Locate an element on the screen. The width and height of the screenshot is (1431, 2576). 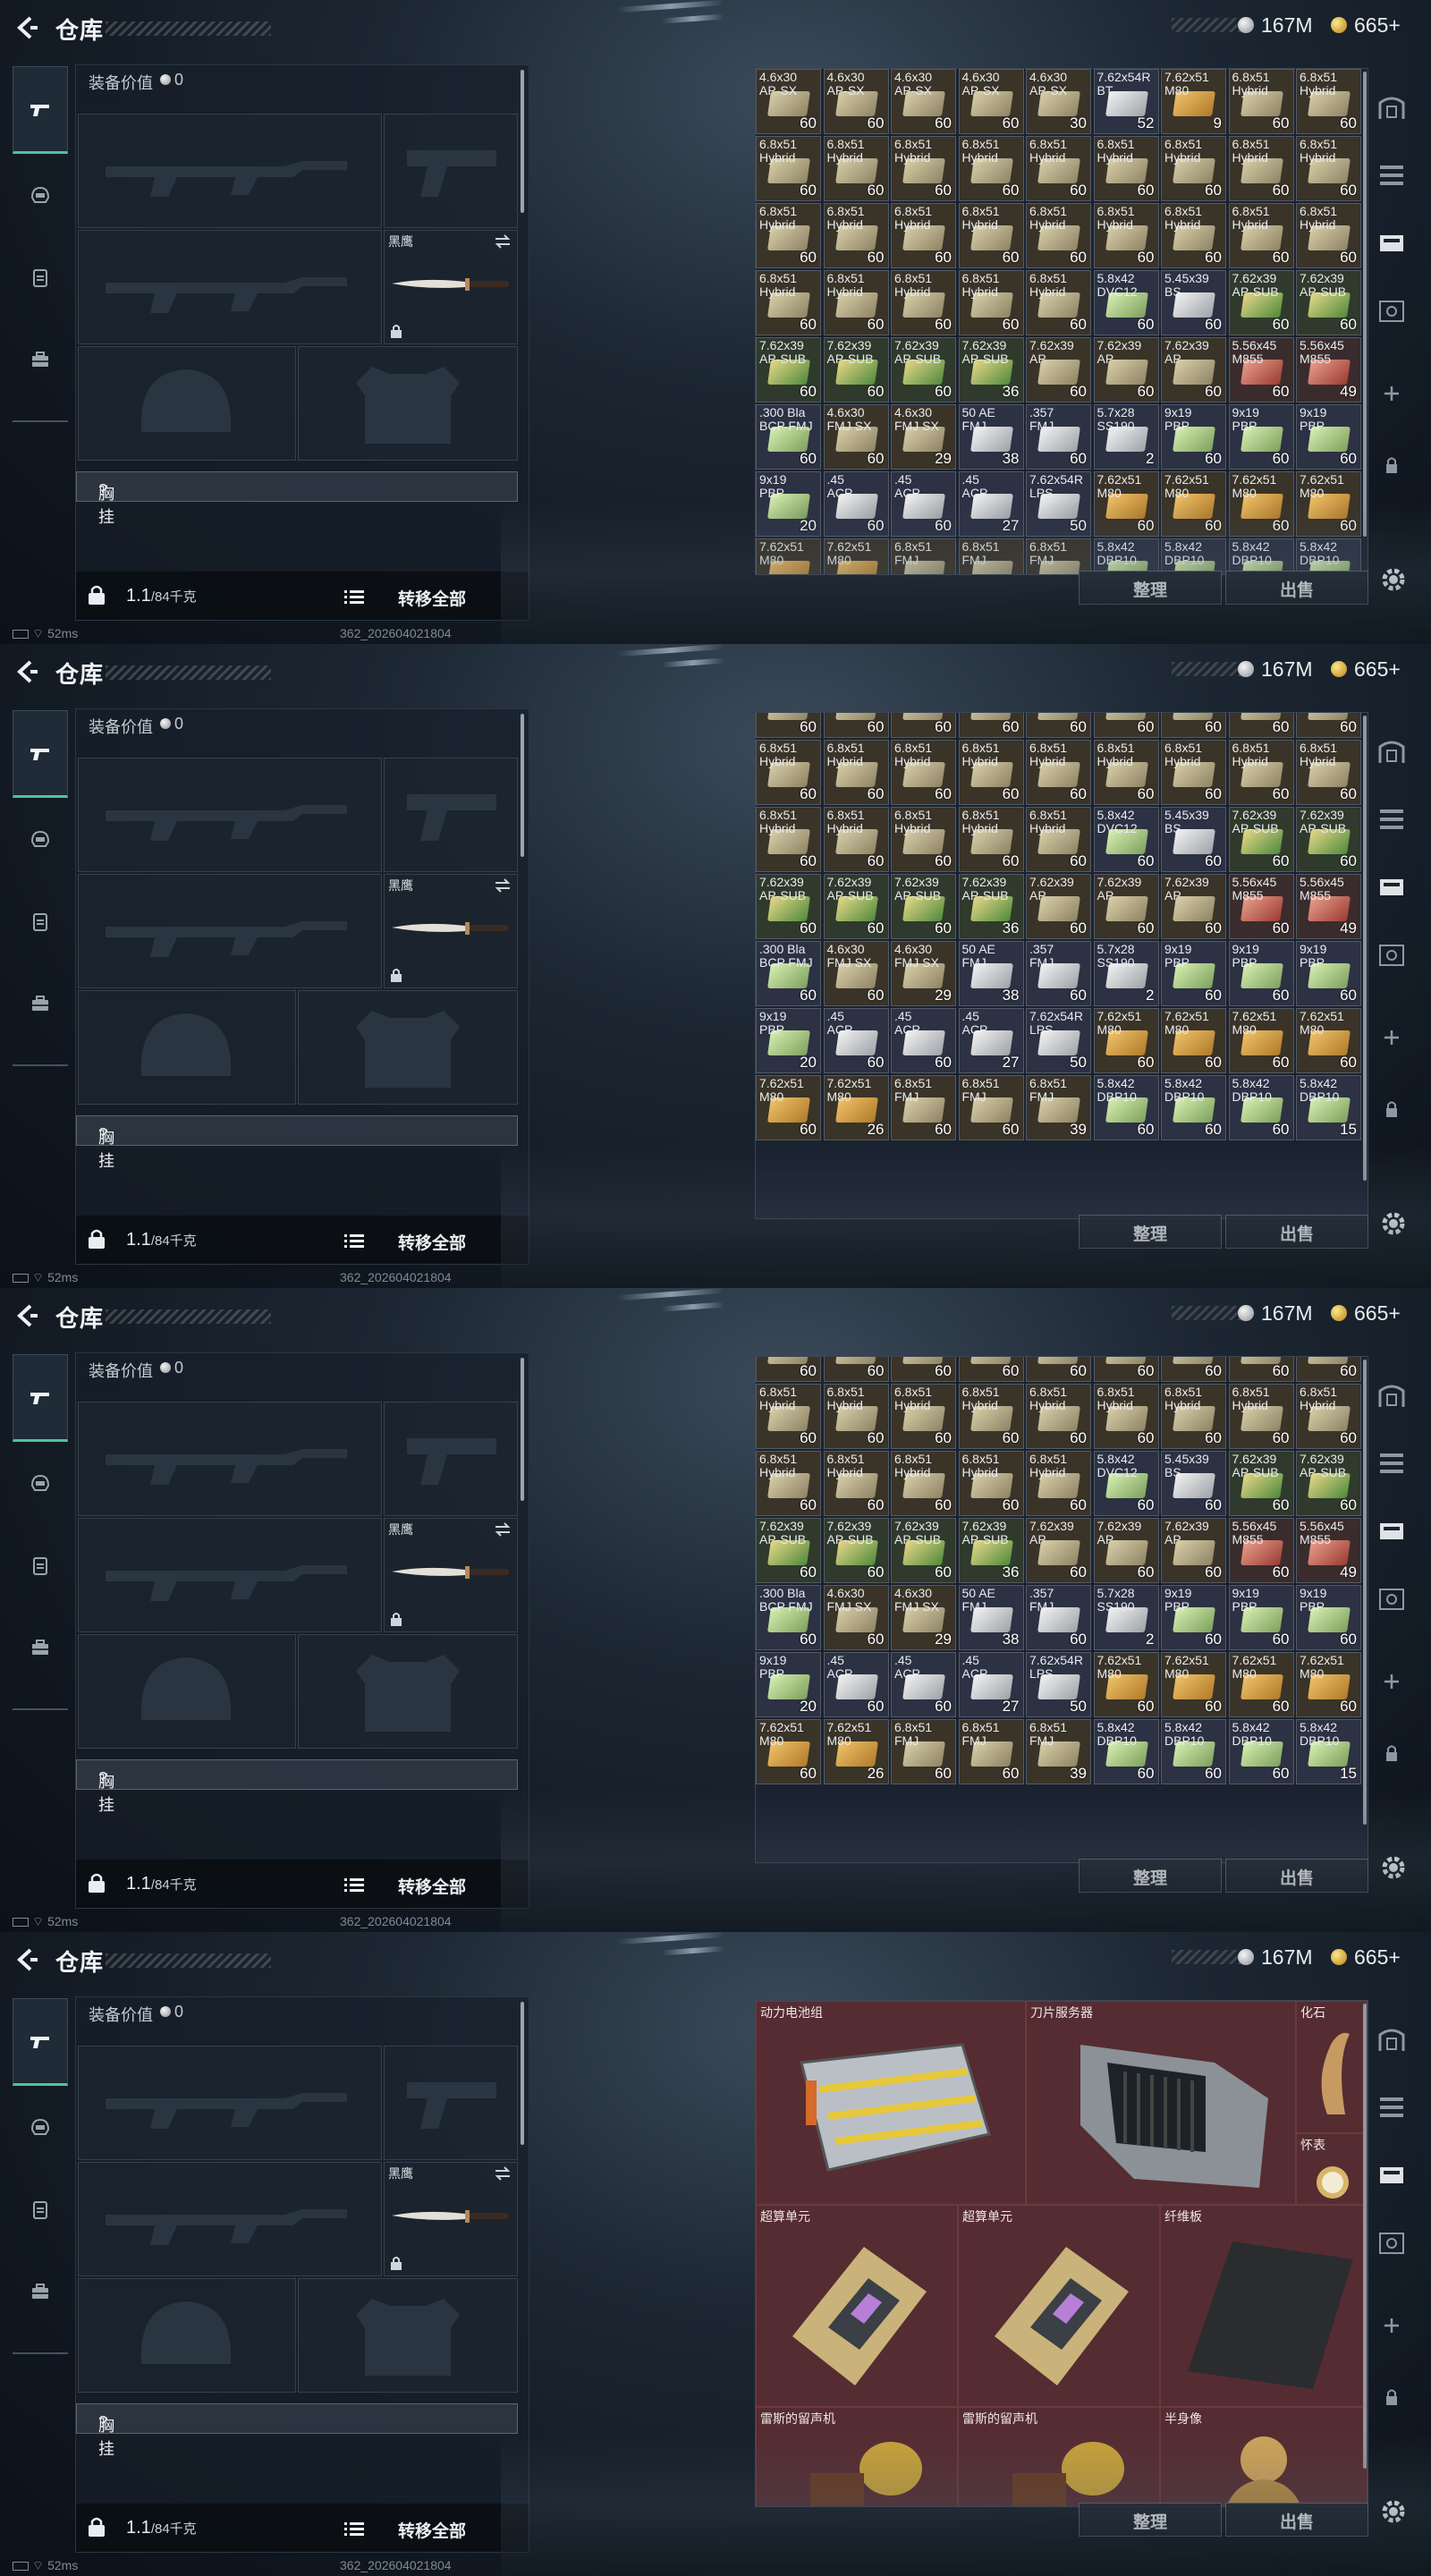
nav-backpack is located at coordinates (41, 277).